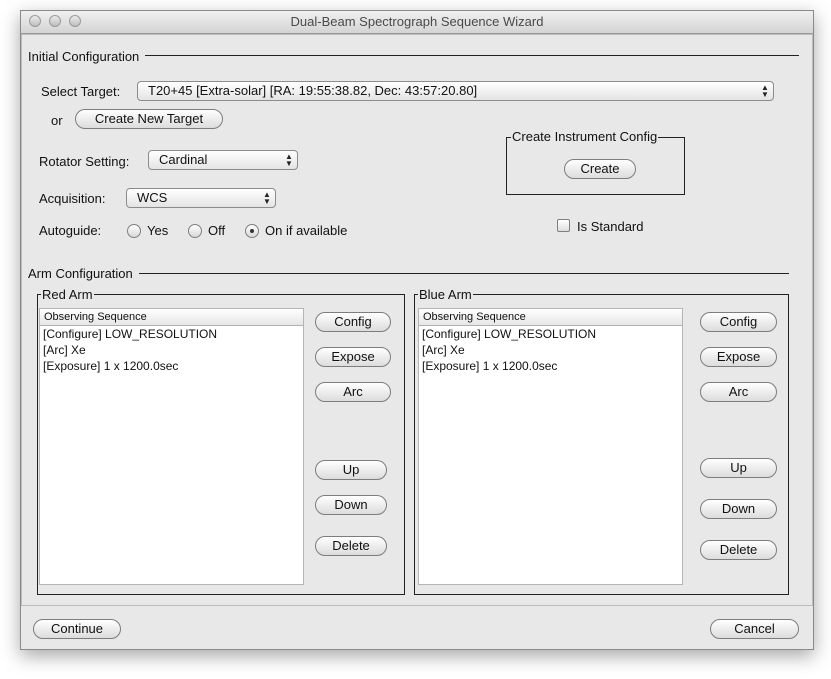  What do you see at coordinates (171, 317) in the screenshot?
I see `red-arm-list-header: Observing Sequence` at bounding box center [171, 317].